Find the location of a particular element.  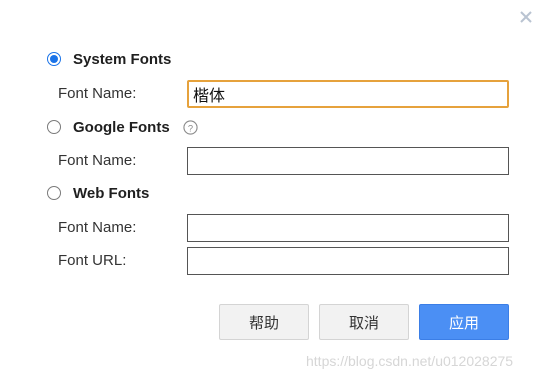

system-fonts-radio is located at coordinates (54, 59).